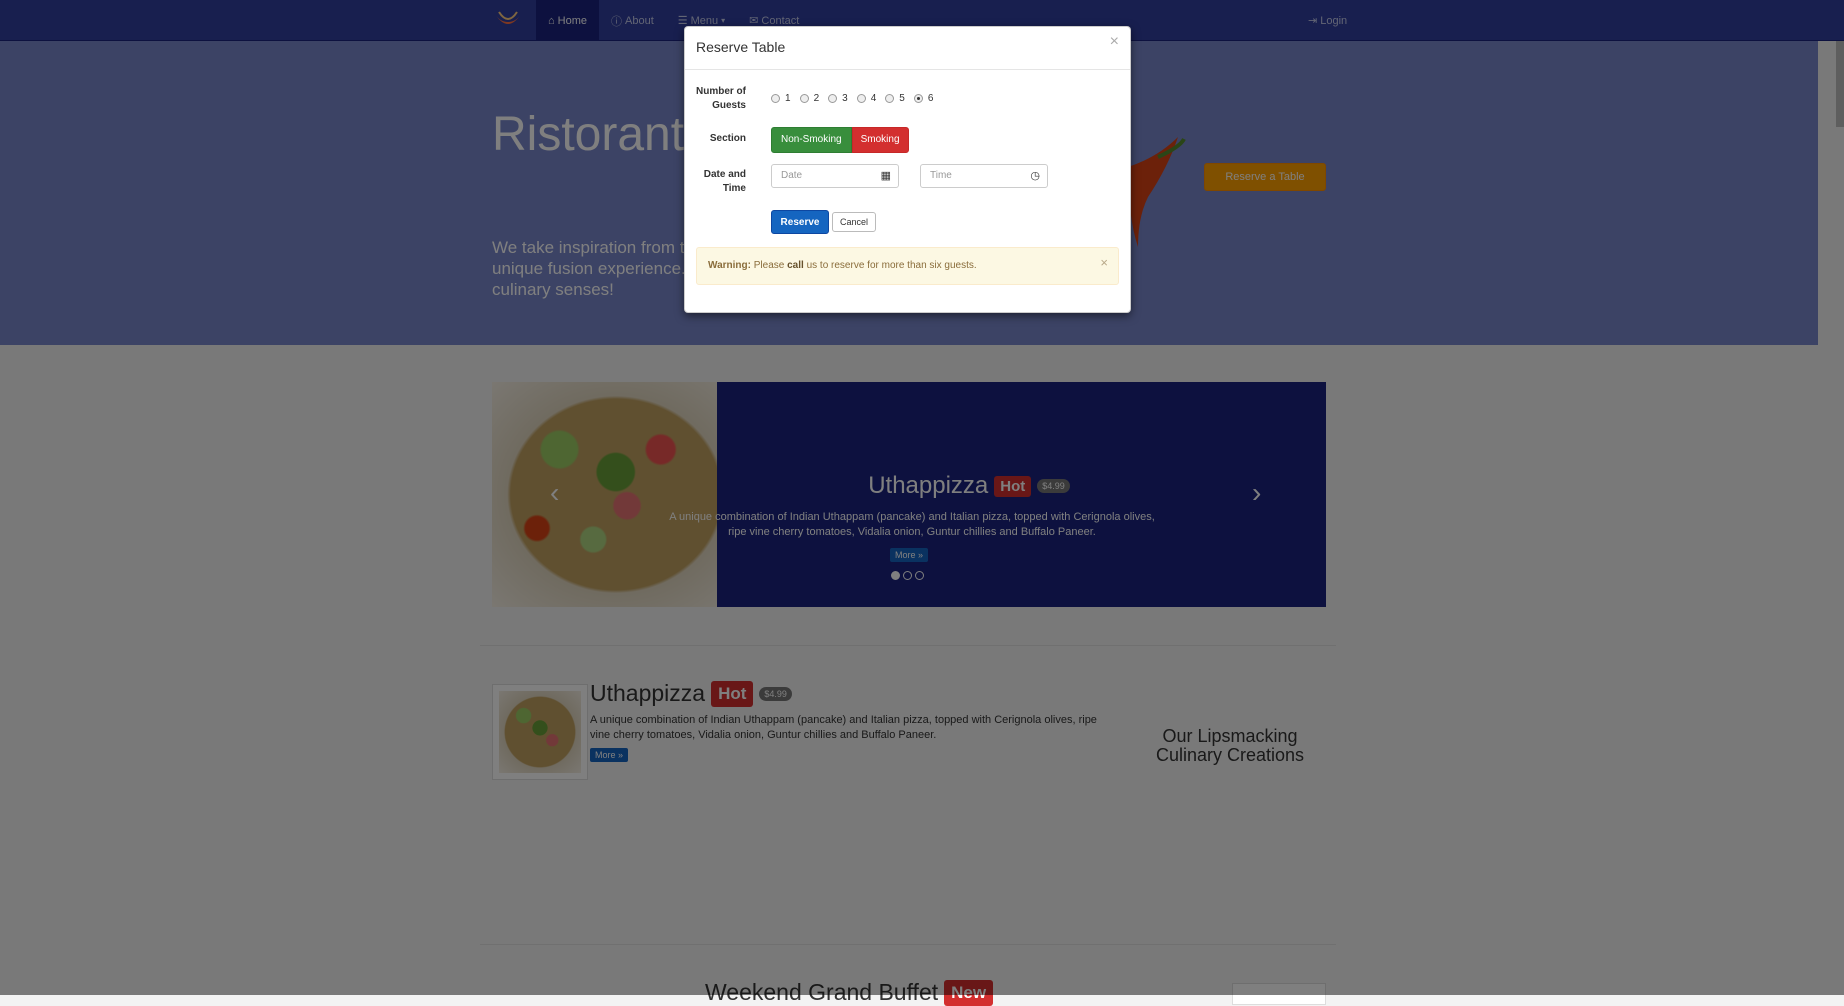 The width and height of the screenshot is (1844, 1006). Describe the element at coordinates (727, 138) in the screenshot. I see `section-label: Section` at that location.